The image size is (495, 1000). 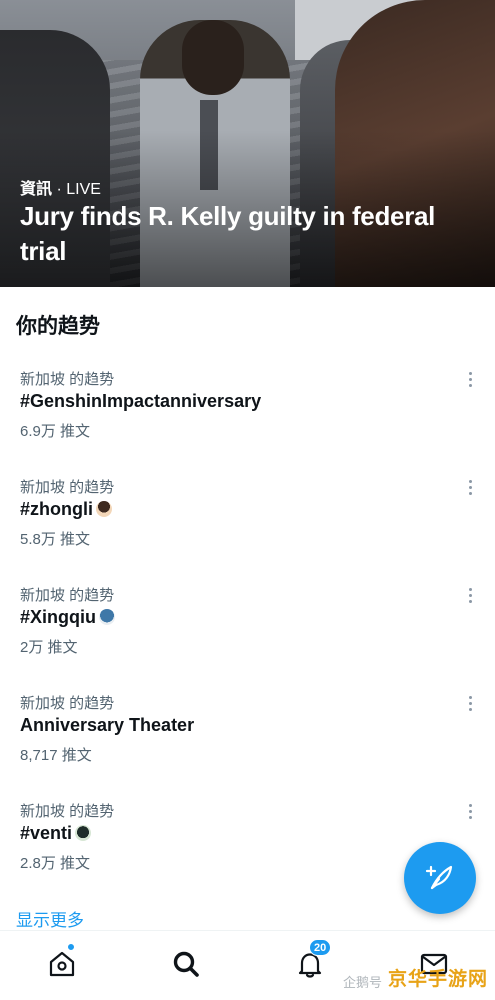 I want to click on venti-avatar-icon, so click(x=83, y=833).